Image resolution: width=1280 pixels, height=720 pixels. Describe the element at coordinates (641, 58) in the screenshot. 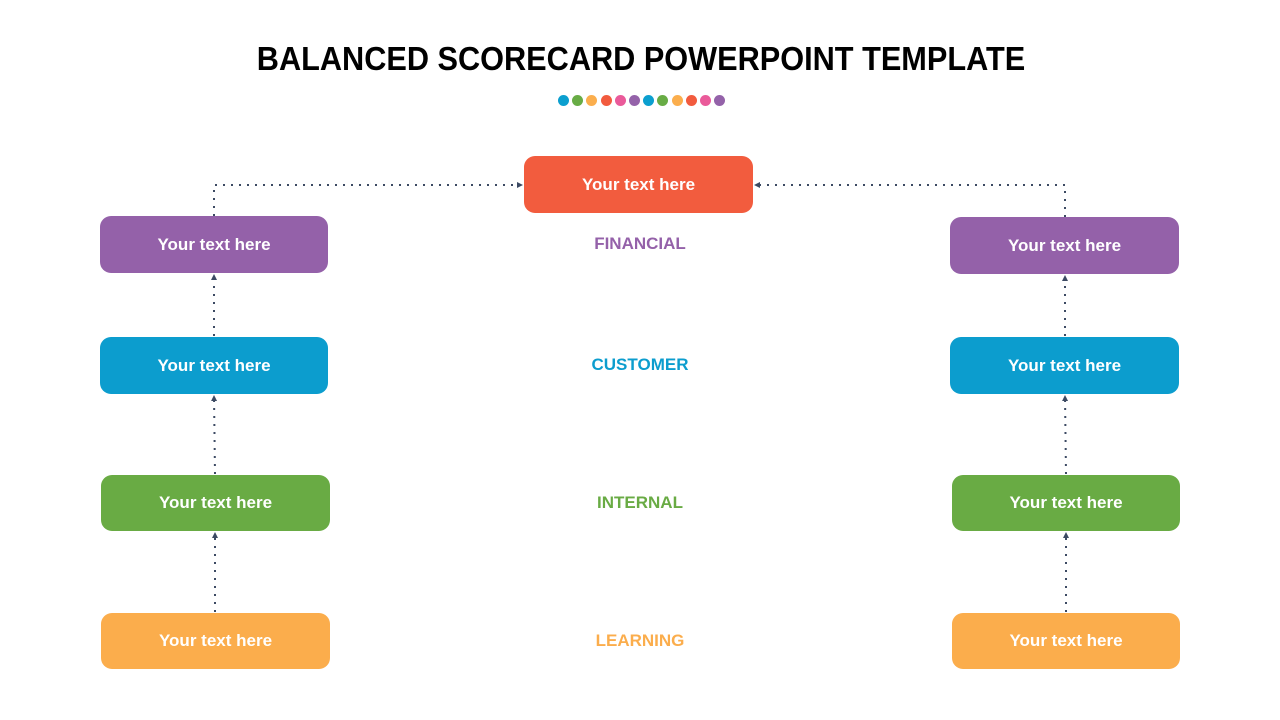

I see `page-title: BALANCED SCORECARD POWERPOINT TEMPLATE` at that location.